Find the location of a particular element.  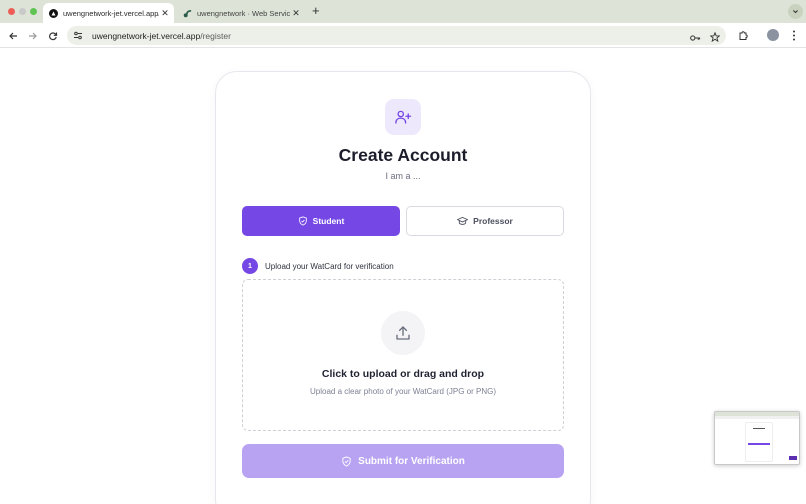

thumbnail-title is located at coordinates (759, 428).